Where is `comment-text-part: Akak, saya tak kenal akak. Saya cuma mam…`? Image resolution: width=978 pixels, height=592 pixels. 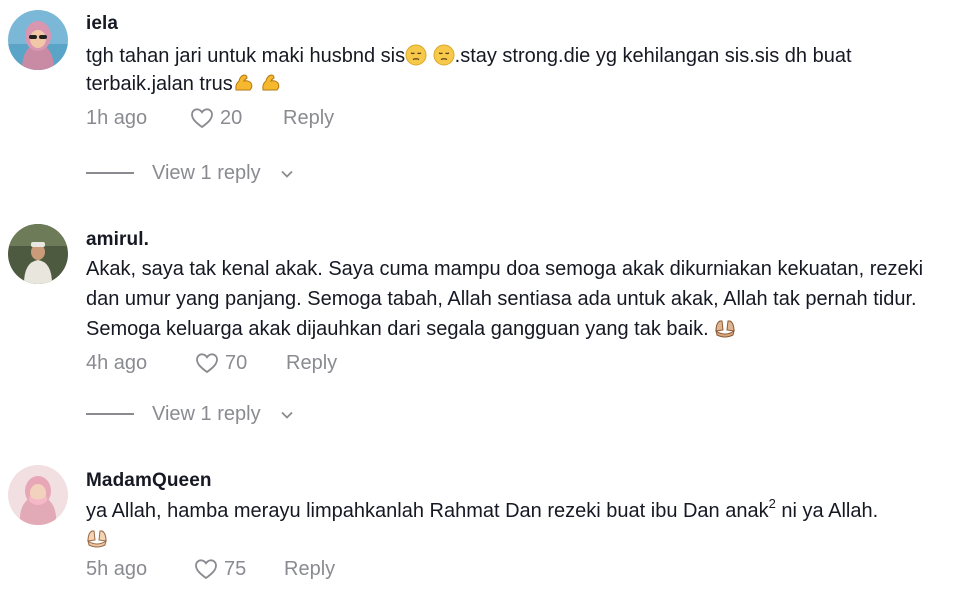
comment-text-part: Akak, saya tak kenal akak. Saya cuma mam… is located at coordinates (505, 299).